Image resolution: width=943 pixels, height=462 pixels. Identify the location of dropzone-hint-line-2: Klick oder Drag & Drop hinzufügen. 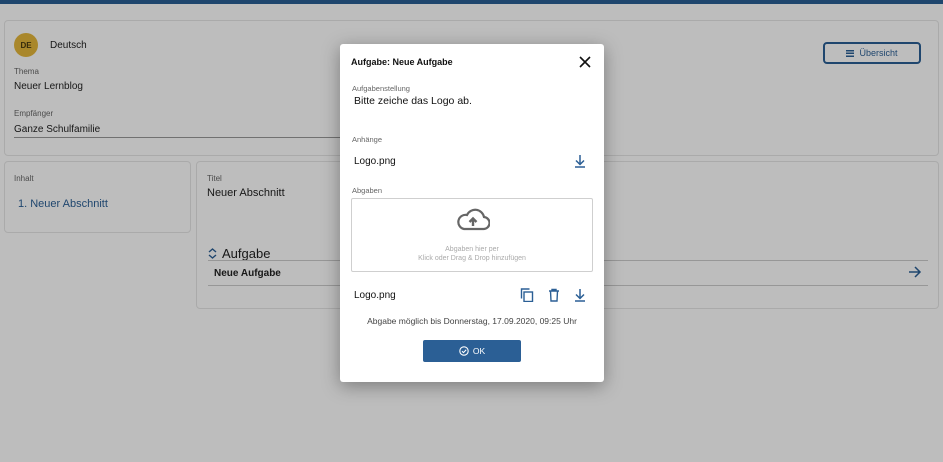
(472, 258).